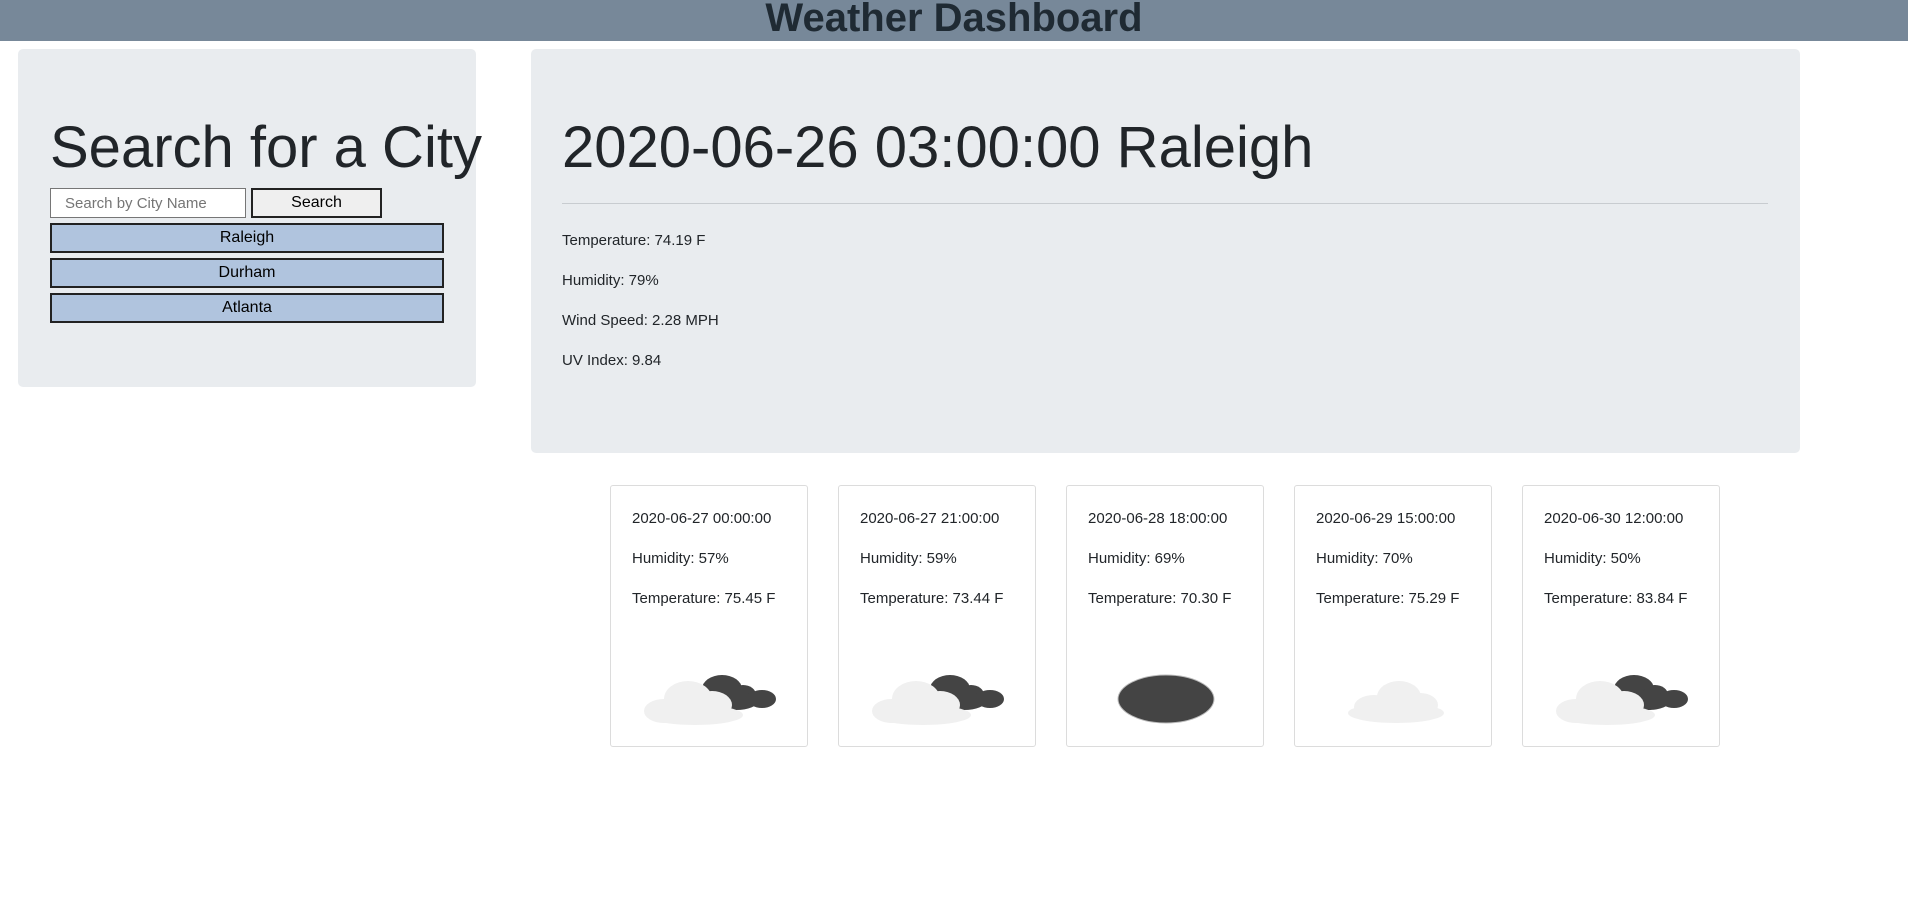  I want to click on forecast-date: 2020-06-28 18:00:00, so click(1158, 518).